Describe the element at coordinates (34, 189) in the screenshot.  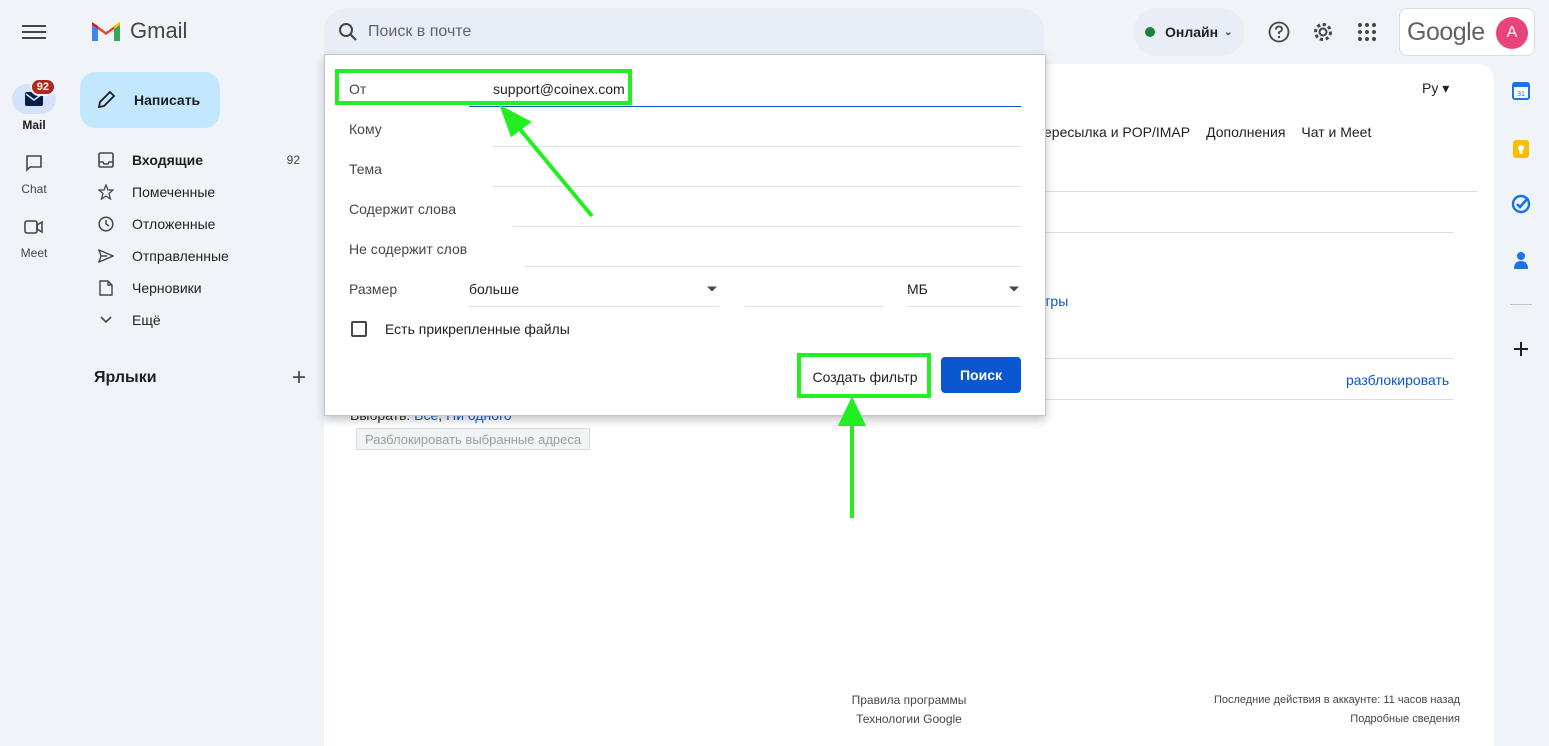
I see `rail-chat-label: Chat` at that location.